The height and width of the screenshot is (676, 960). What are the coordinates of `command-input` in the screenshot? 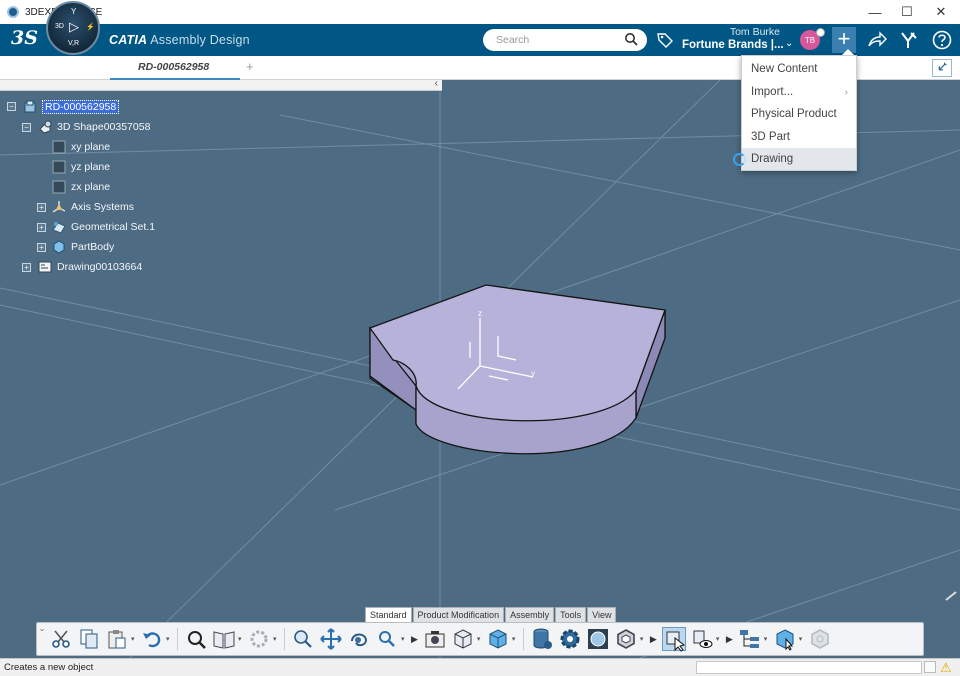 It's located at (809, 667).